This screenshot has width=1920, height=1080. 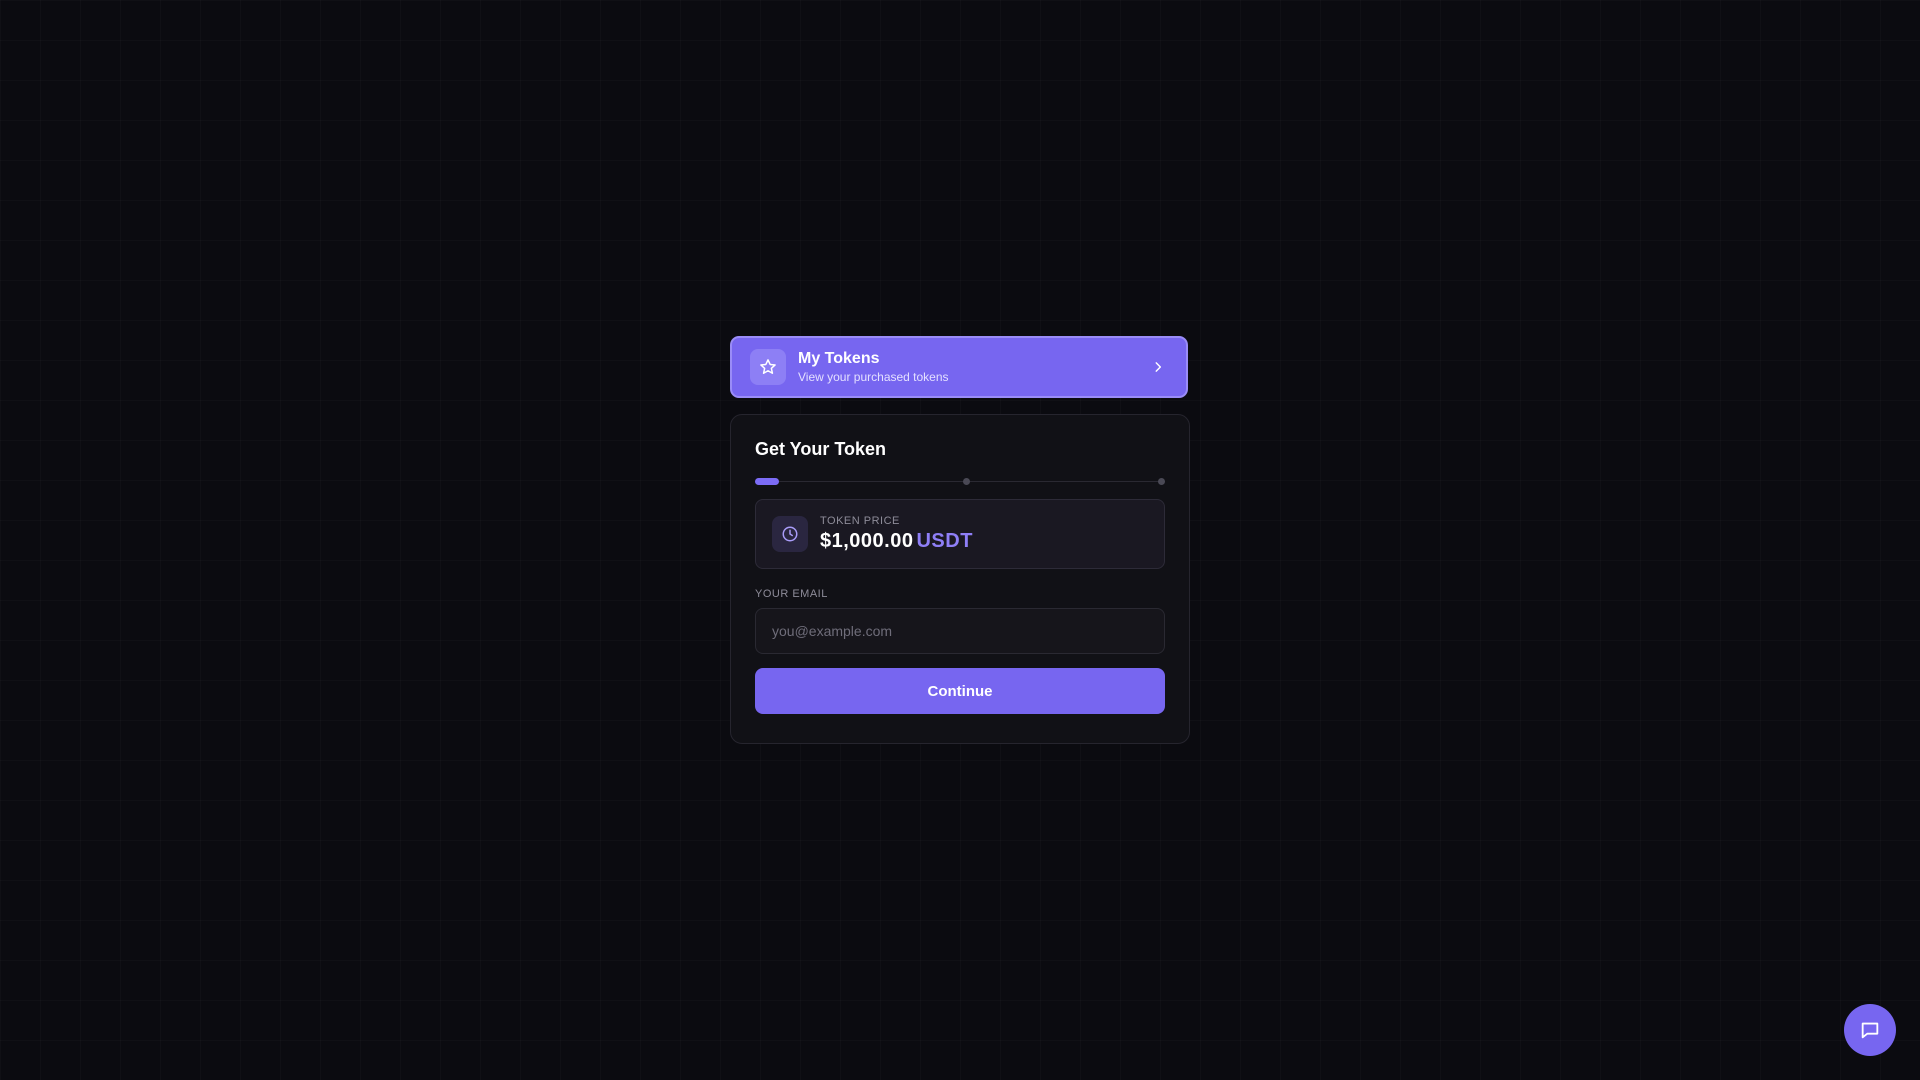 What do you see at coordinates (839, 358) in the screenshot?
I see `my-tokens-title: My Tokens` at bounding box center [839, 358].